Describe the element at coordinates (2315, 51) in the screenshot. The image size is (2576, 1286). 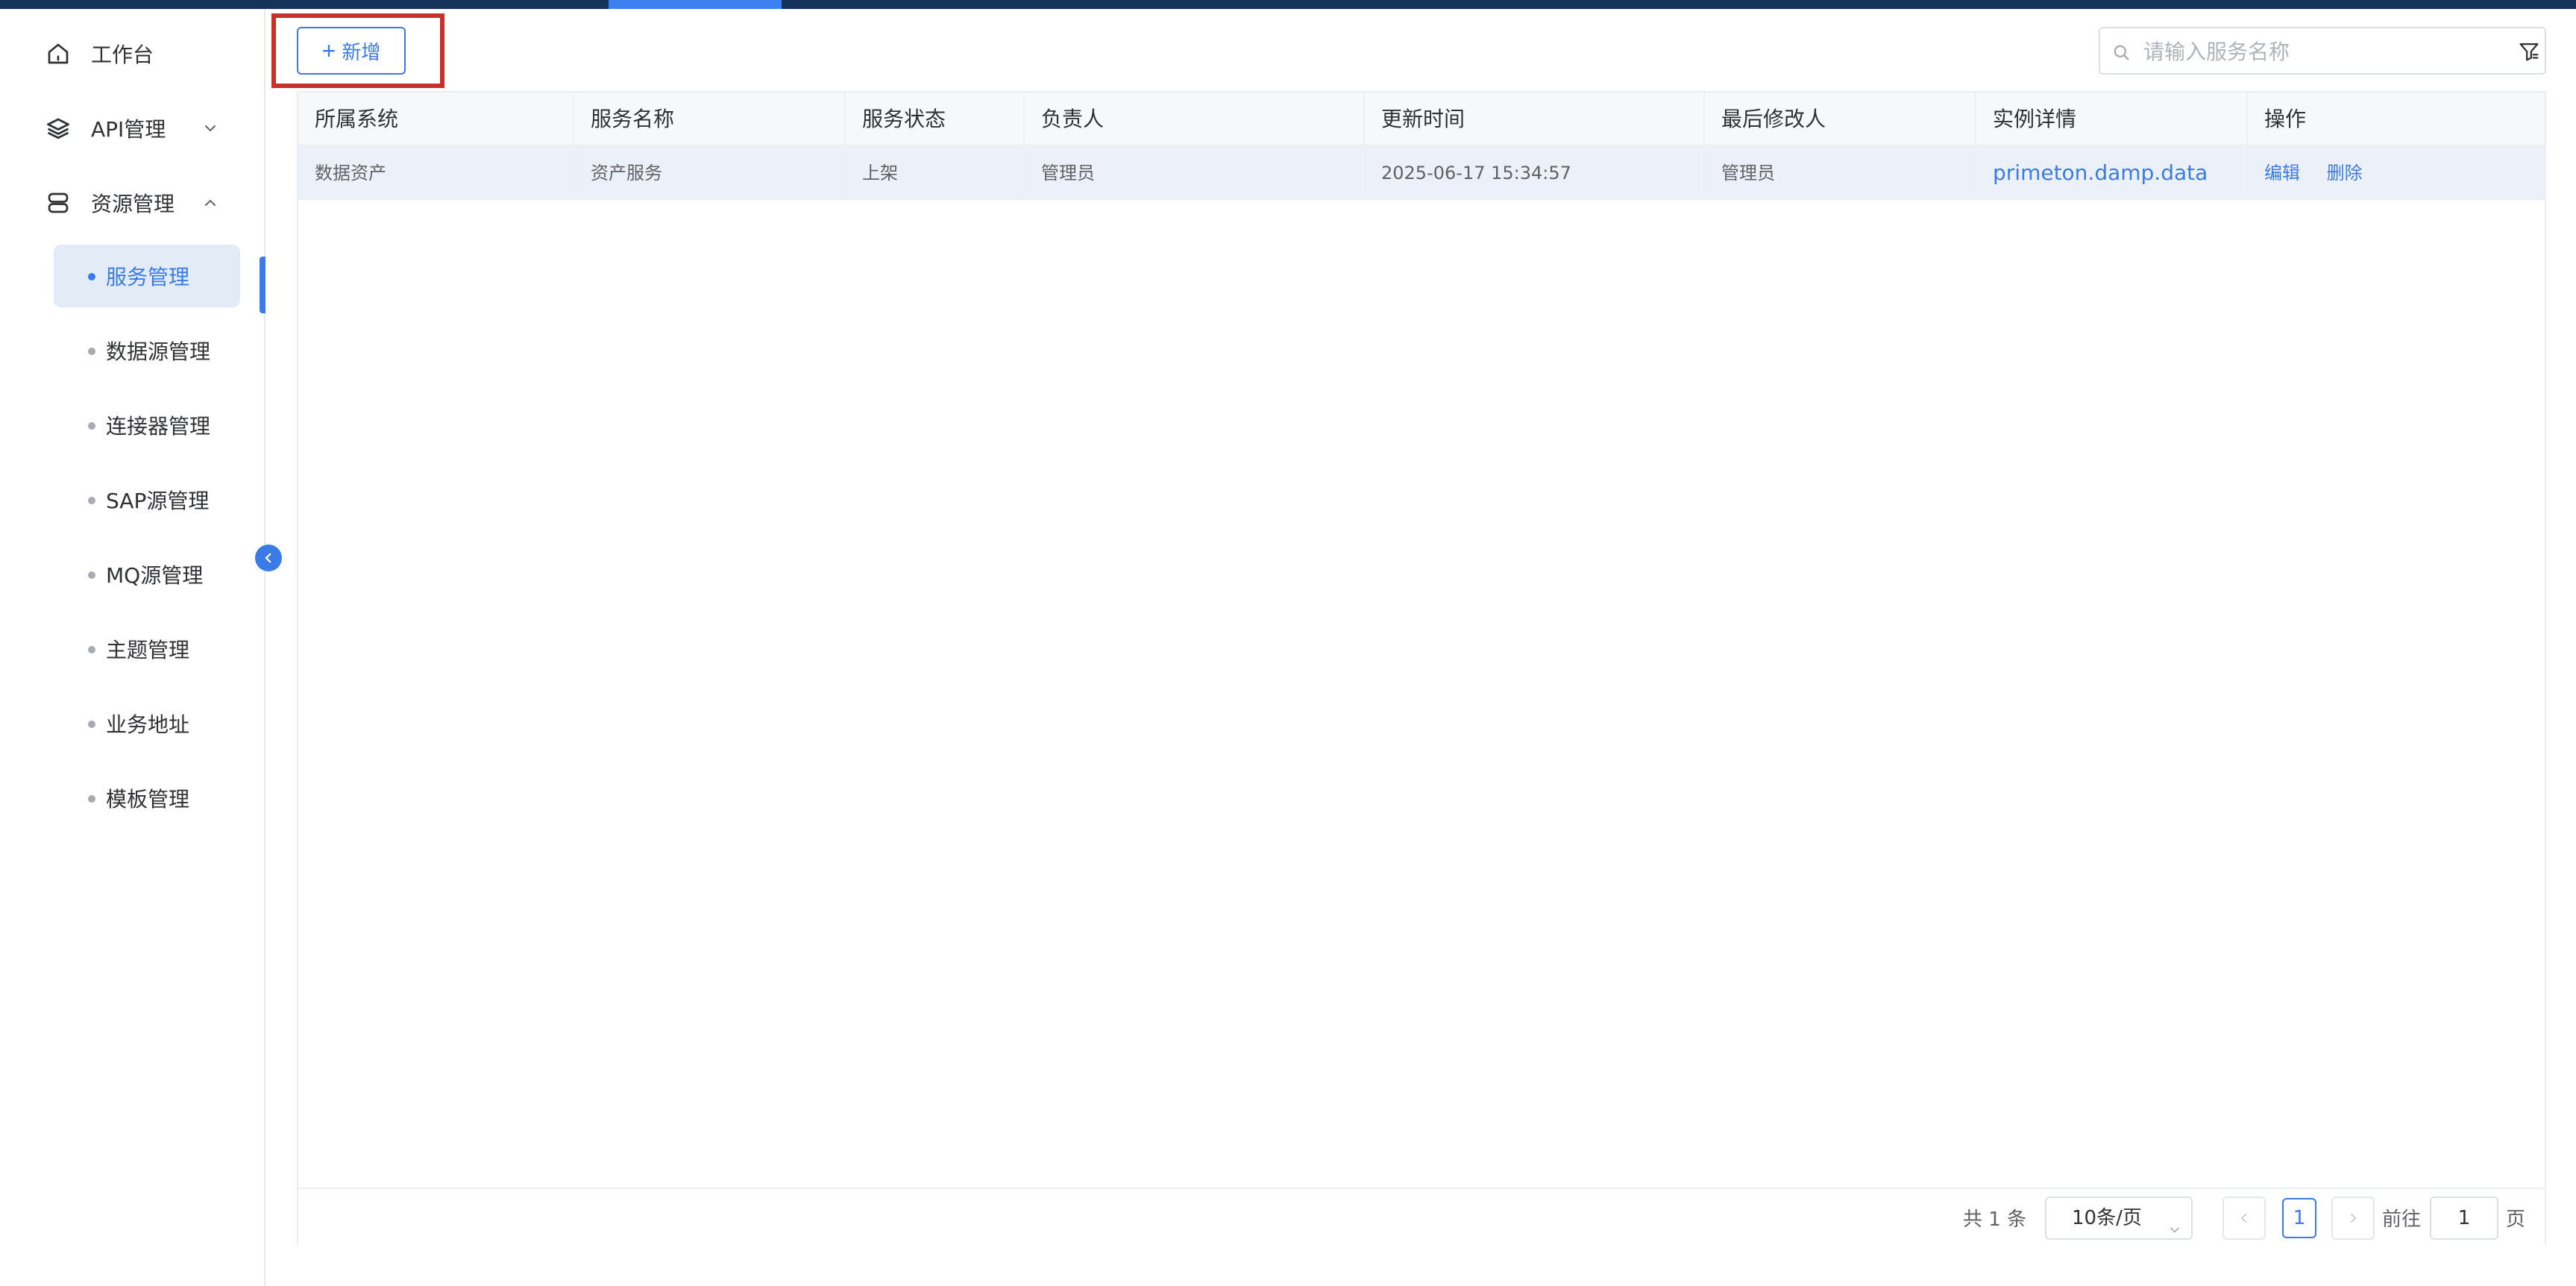
I see `search-input` at that location.